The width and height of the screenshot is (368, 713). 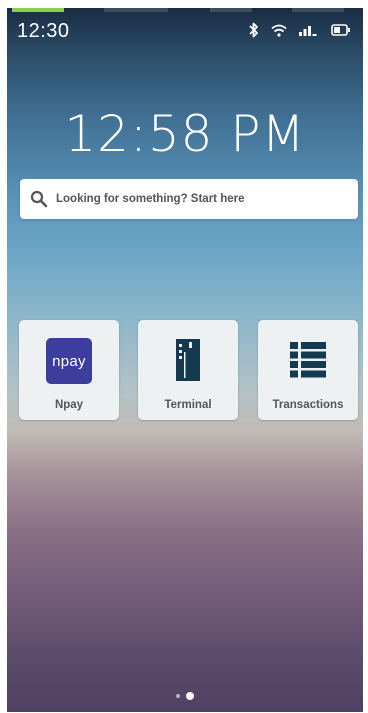 I want to click on app-tile-npay: npay Npay, so click(x=69, y=370).